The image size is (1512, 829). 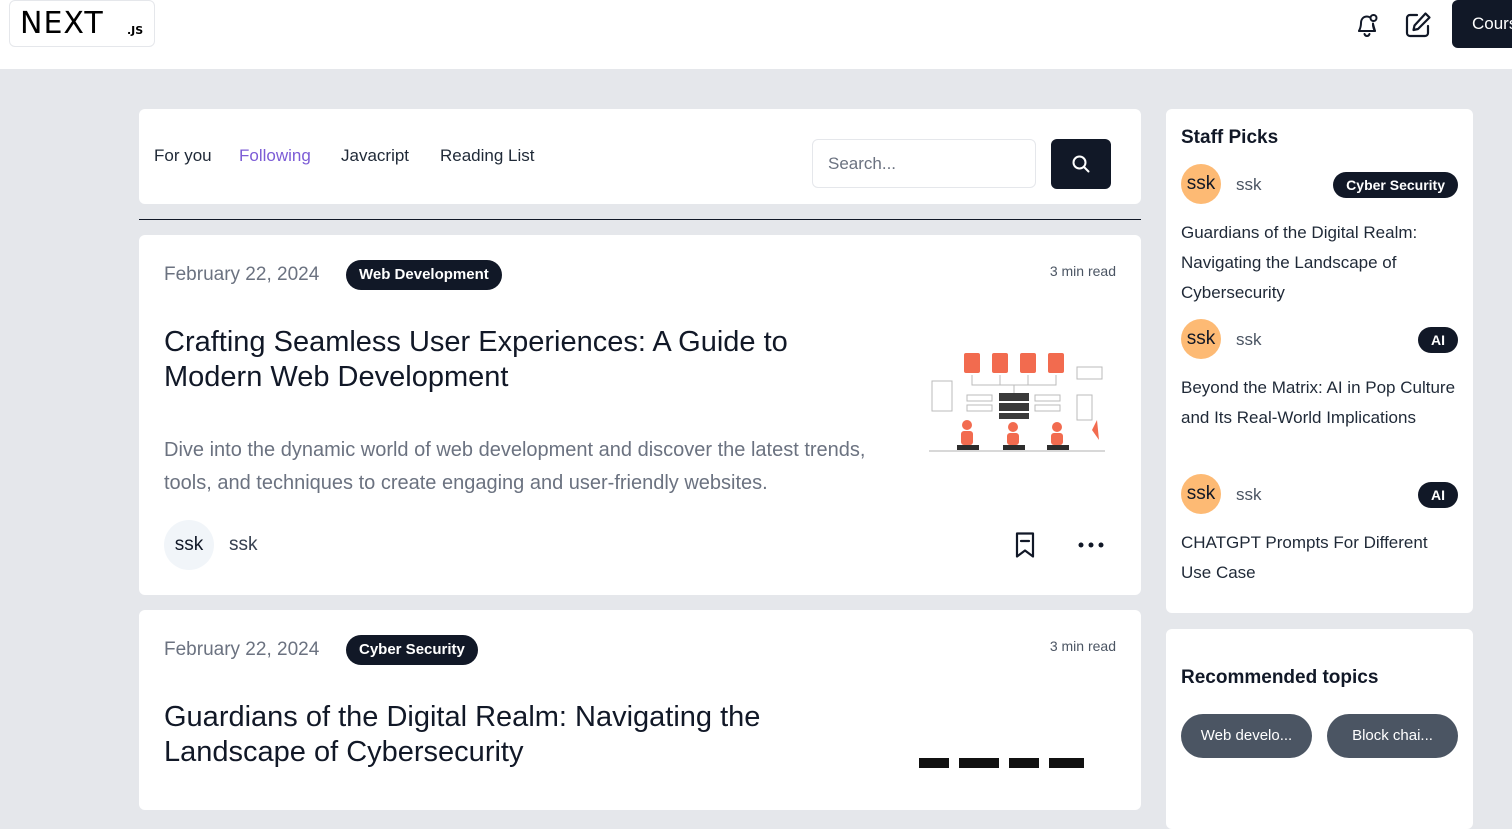 What do you see at coordinates (924, 163) in the screenshot?
I see `search-input` at bounding box center [924, 163].